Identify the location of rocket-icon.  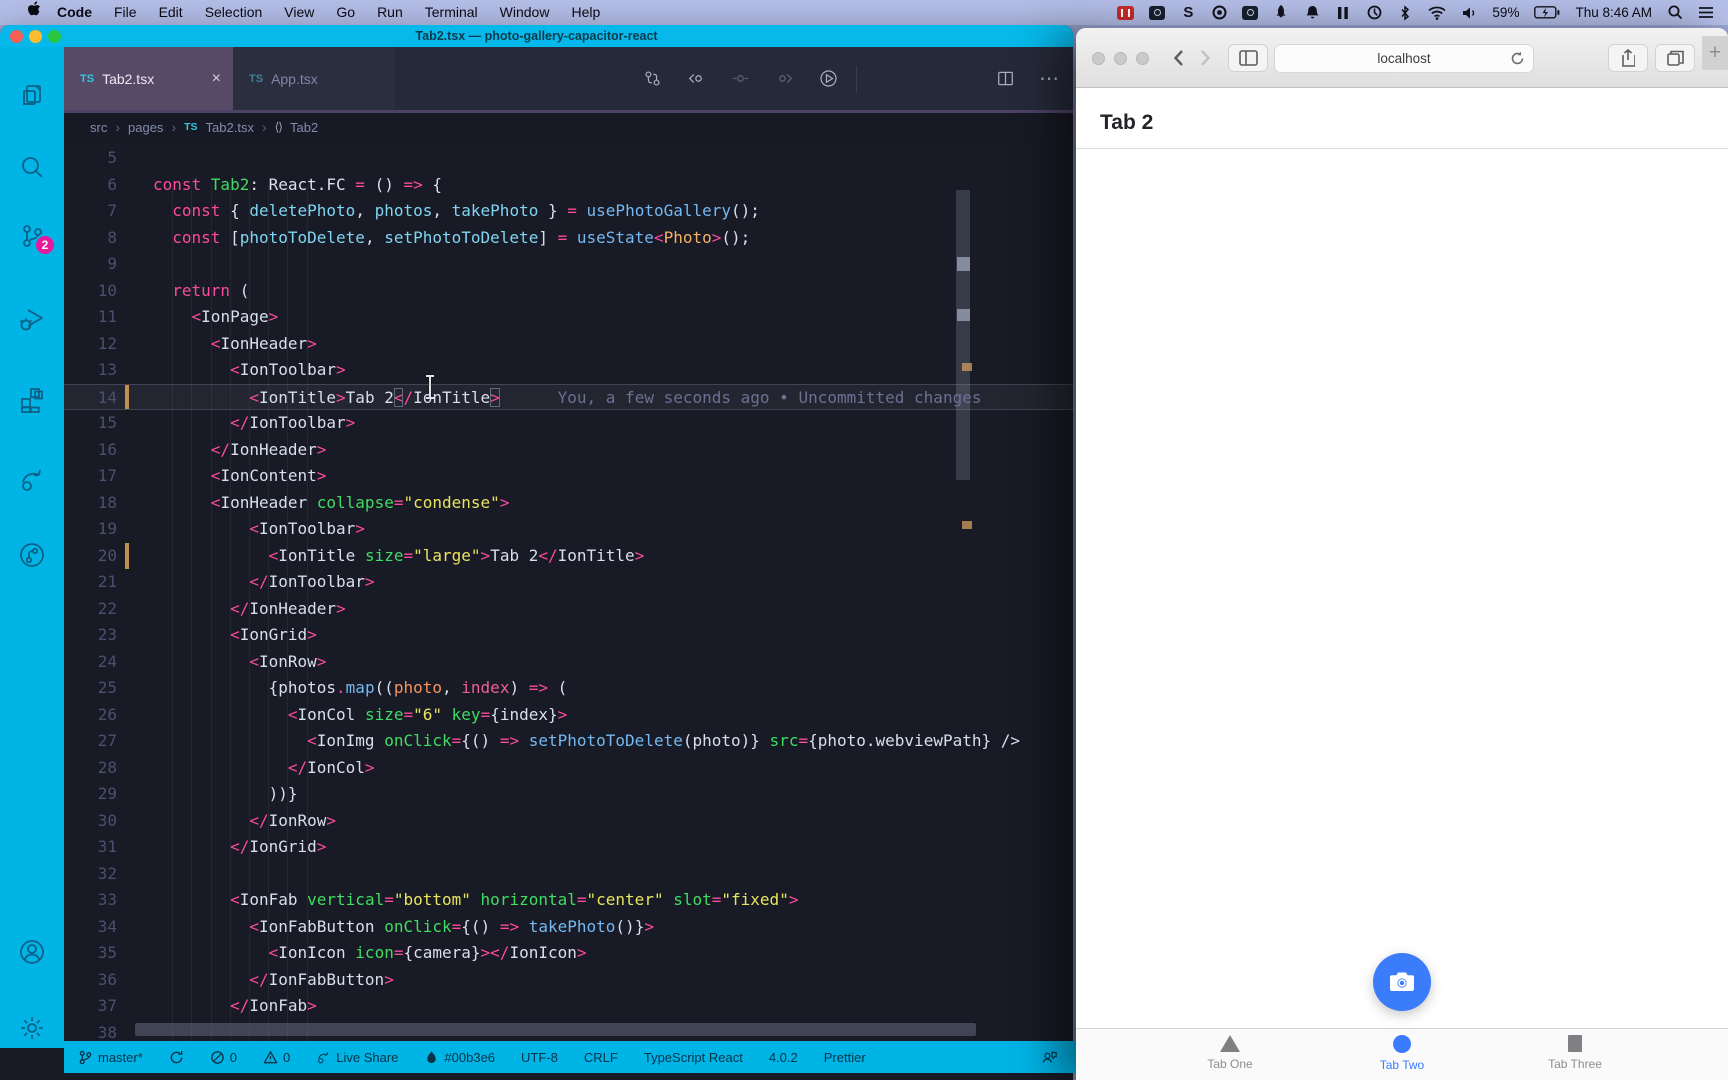
(1281, 13).